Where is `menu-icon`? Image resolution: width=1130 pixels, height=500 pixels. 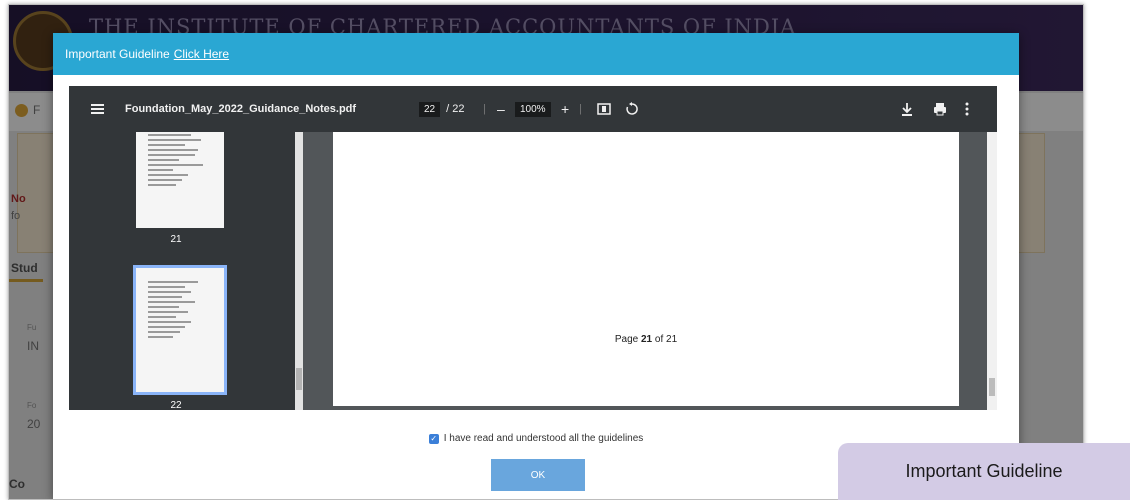
menu-icon is located at coordinates (97, 109).